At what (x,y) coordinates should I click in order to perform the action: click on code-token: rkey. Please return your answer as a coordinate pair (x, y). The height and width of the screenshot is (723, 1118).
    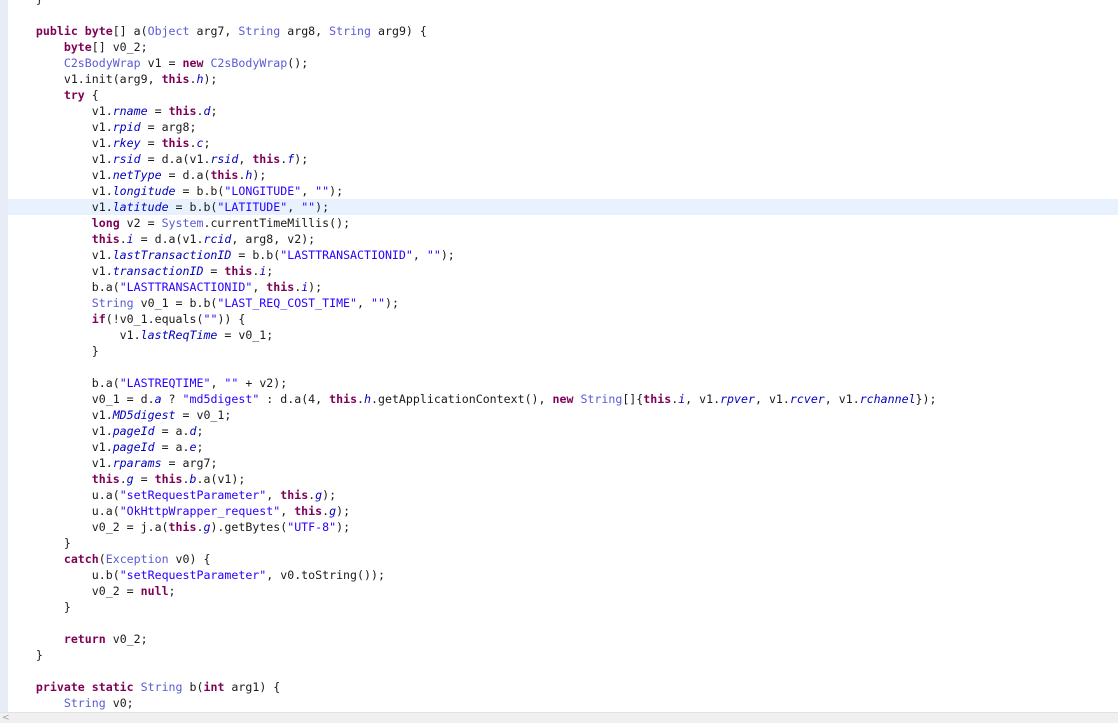
    Looking at the image, I should click on (126, 143).